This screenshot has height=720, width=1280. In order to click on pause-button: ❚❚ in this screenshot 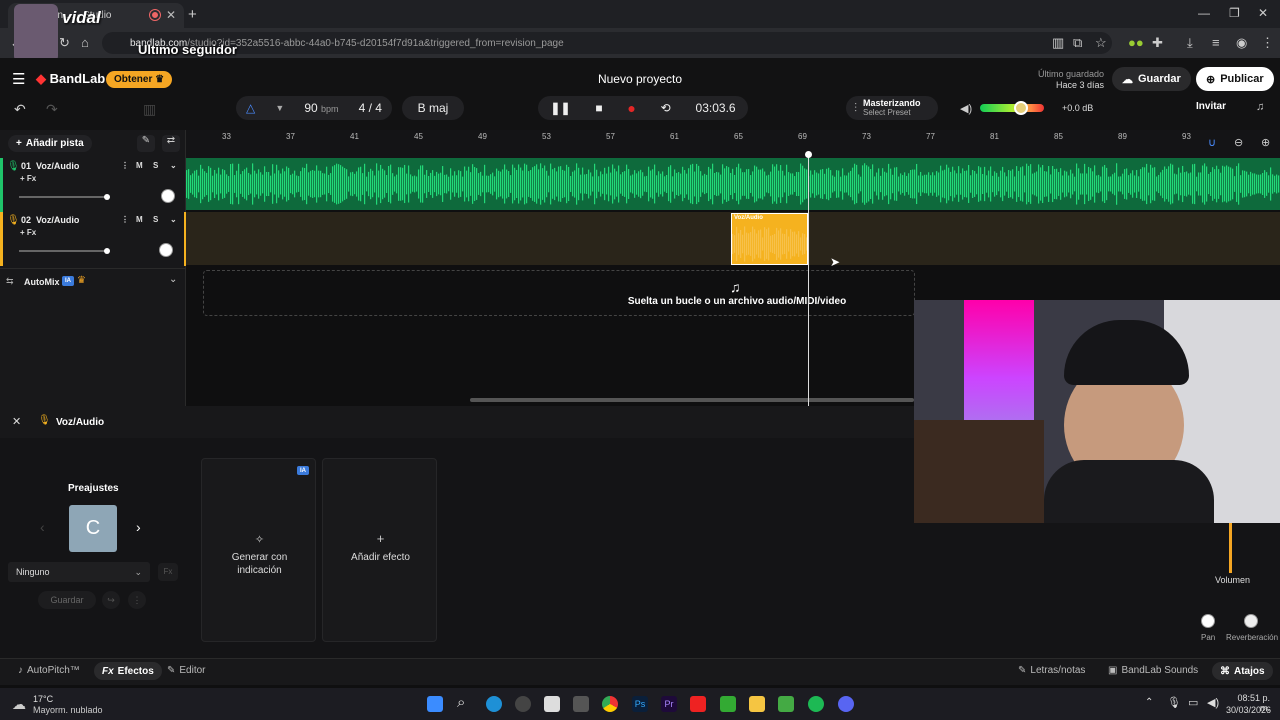, I will do `click(560, 108)`.